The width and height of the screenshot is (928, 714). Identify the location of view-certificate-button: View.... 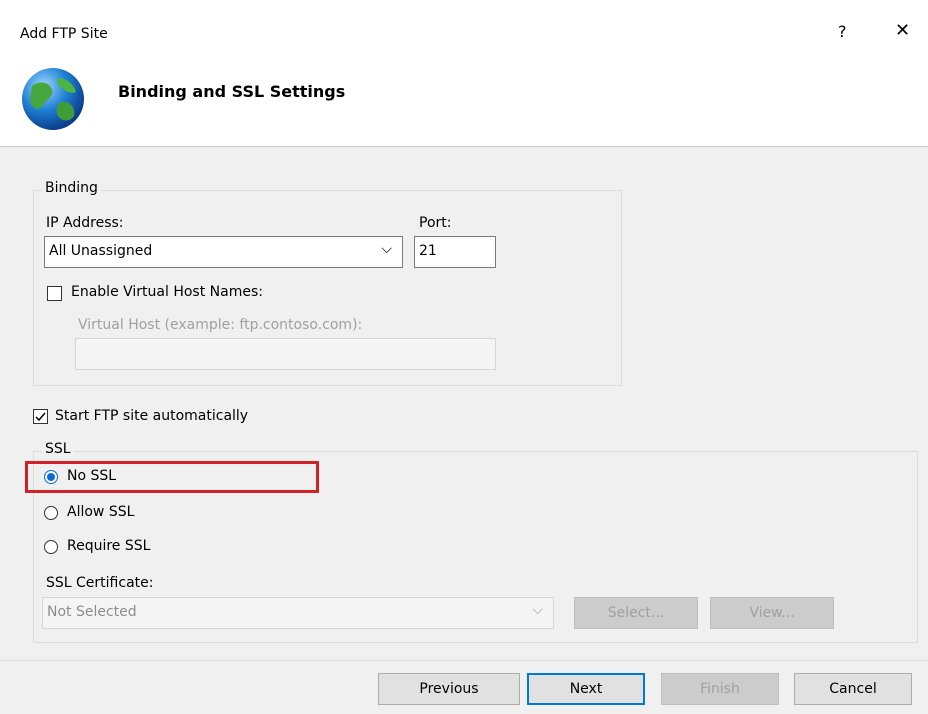
(772, 613).